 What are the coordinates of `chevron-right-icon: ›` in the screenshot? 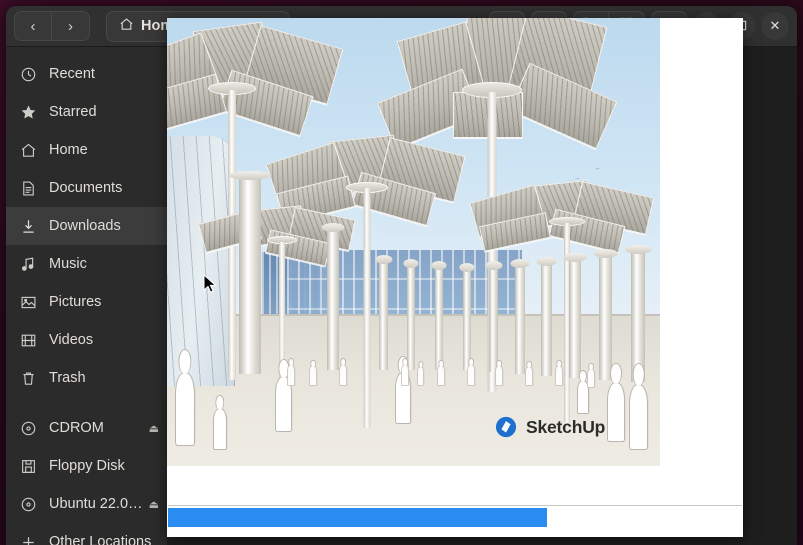 It's located at (70, 26).